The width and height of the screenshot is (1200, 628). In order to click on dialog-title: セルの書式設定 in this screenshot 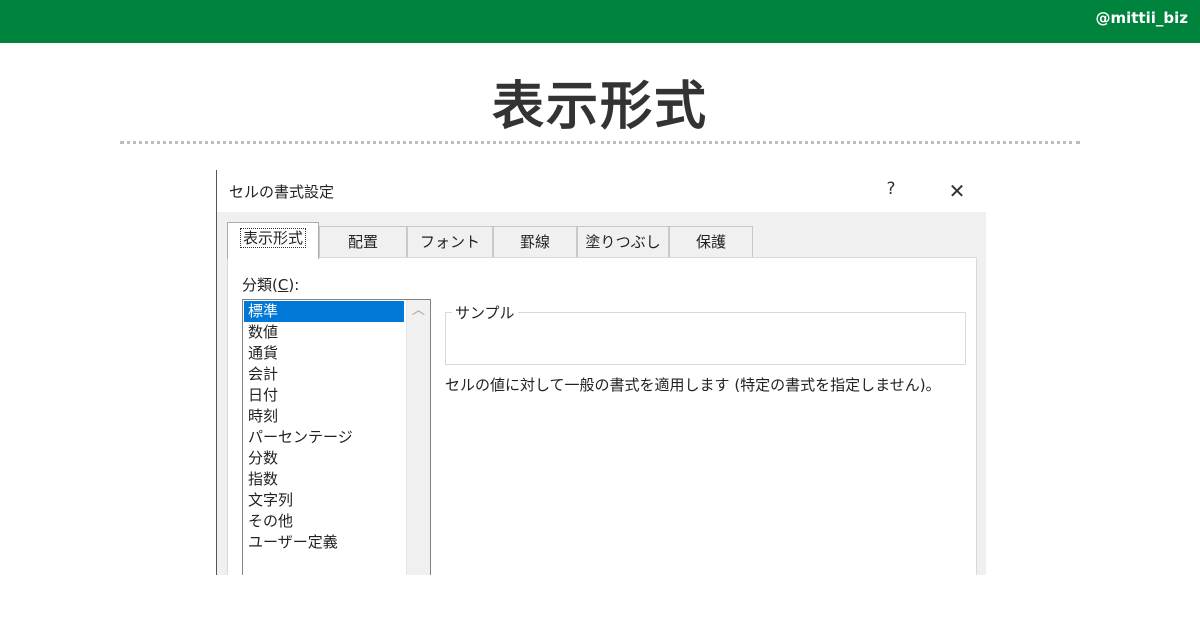, I will do `click(282, 192)`.